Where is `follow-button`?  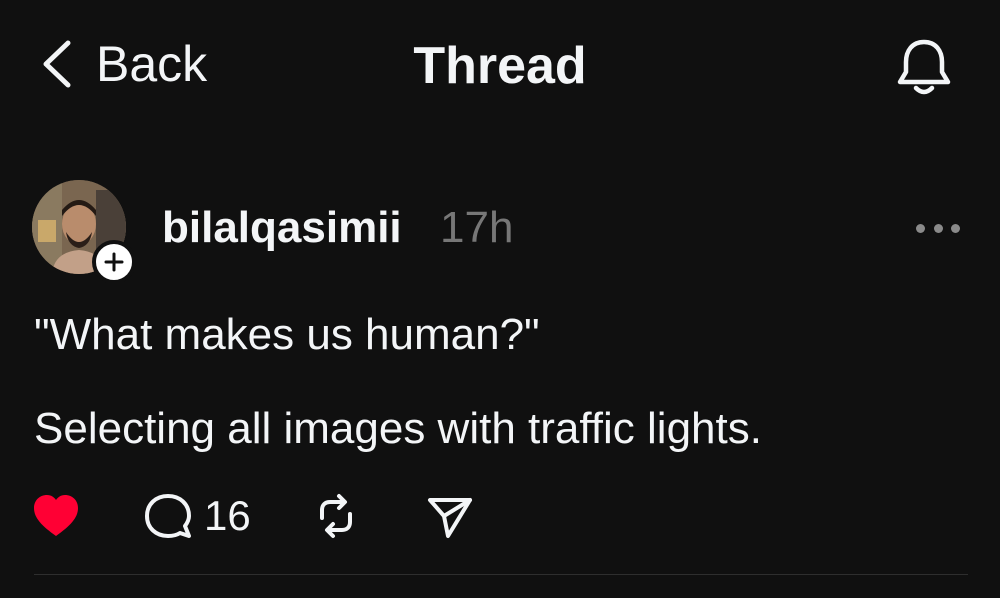 follow-button is located at coordinates (114, 262).